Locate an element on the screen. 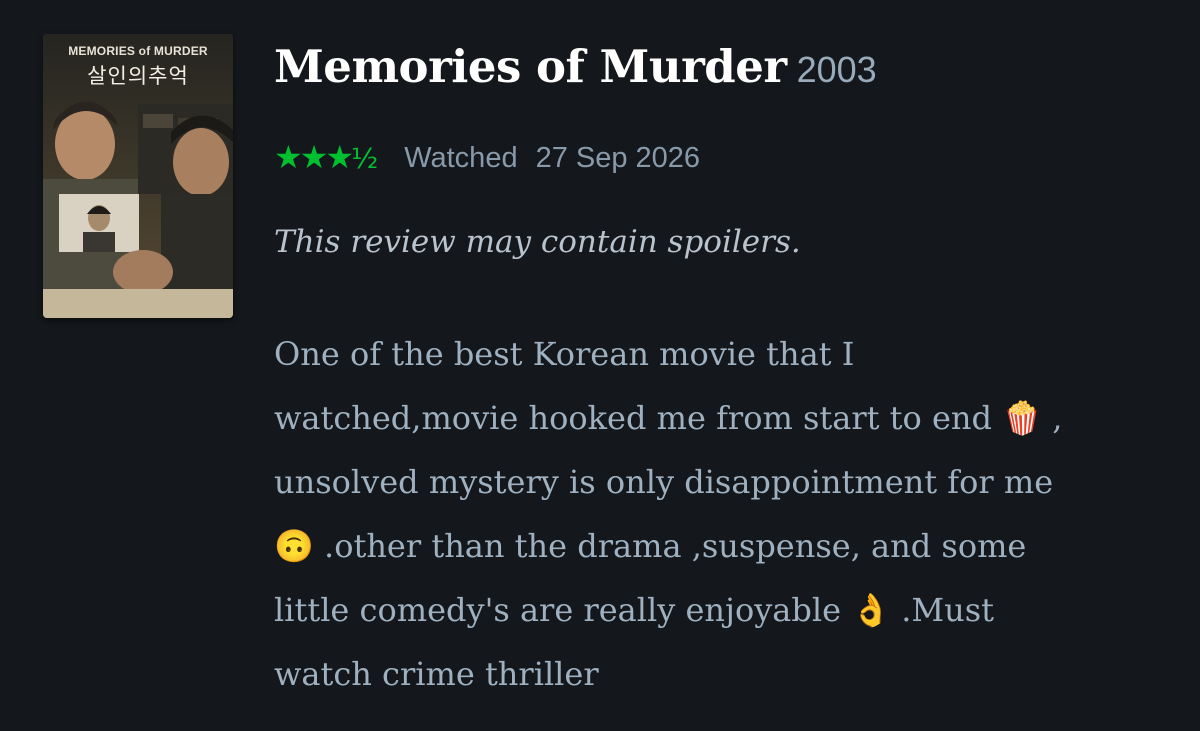 This screenshot has width=1200, height=731. film-year-link: 2003 is located at coordinates (837, 69).